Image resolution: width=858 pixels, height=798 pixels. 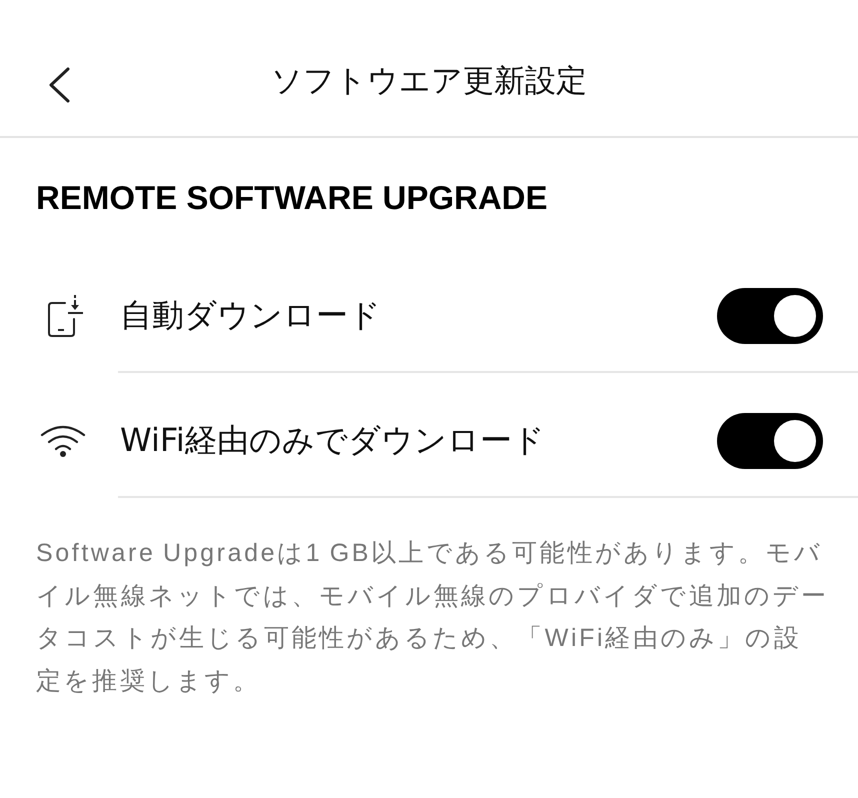 What do you see at coordinates (333, 440) in the screenshot?
I see `setting-label: WiFi経由のみでダウンロード` at bounding box center [333, 440].